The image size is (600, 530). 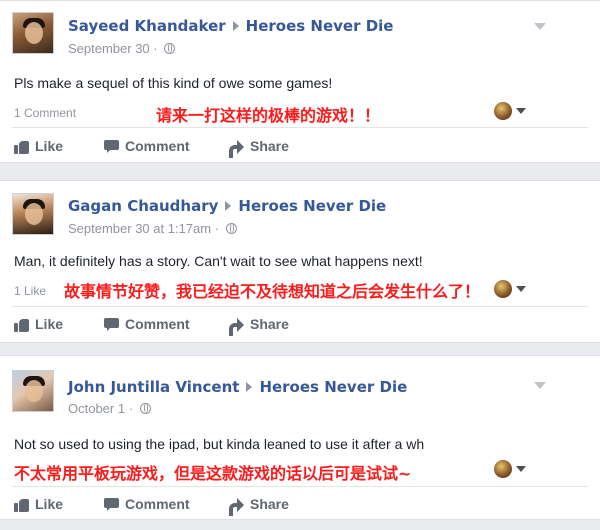 What do you see at coordinates (45, 113) in the screenshot?
I see `comment-count: 1 Comment` at bounding box center [45, 113].